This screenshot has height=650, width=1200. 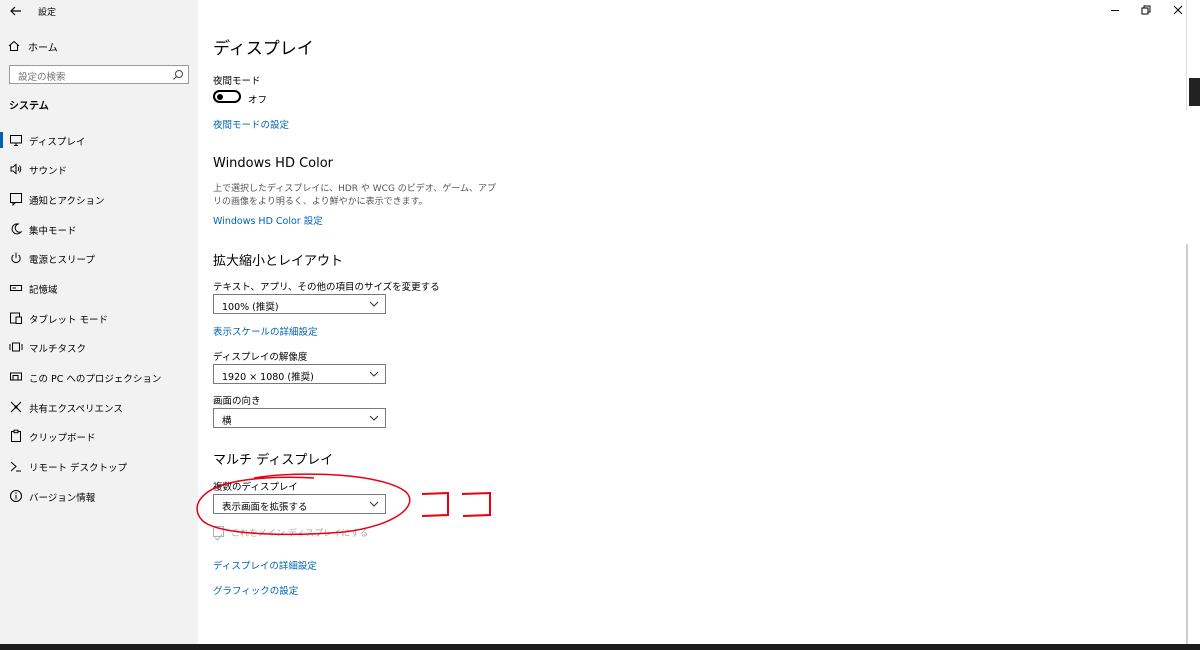 I want to click on orientation-dropdown: 横, so click(x=299, y=418).